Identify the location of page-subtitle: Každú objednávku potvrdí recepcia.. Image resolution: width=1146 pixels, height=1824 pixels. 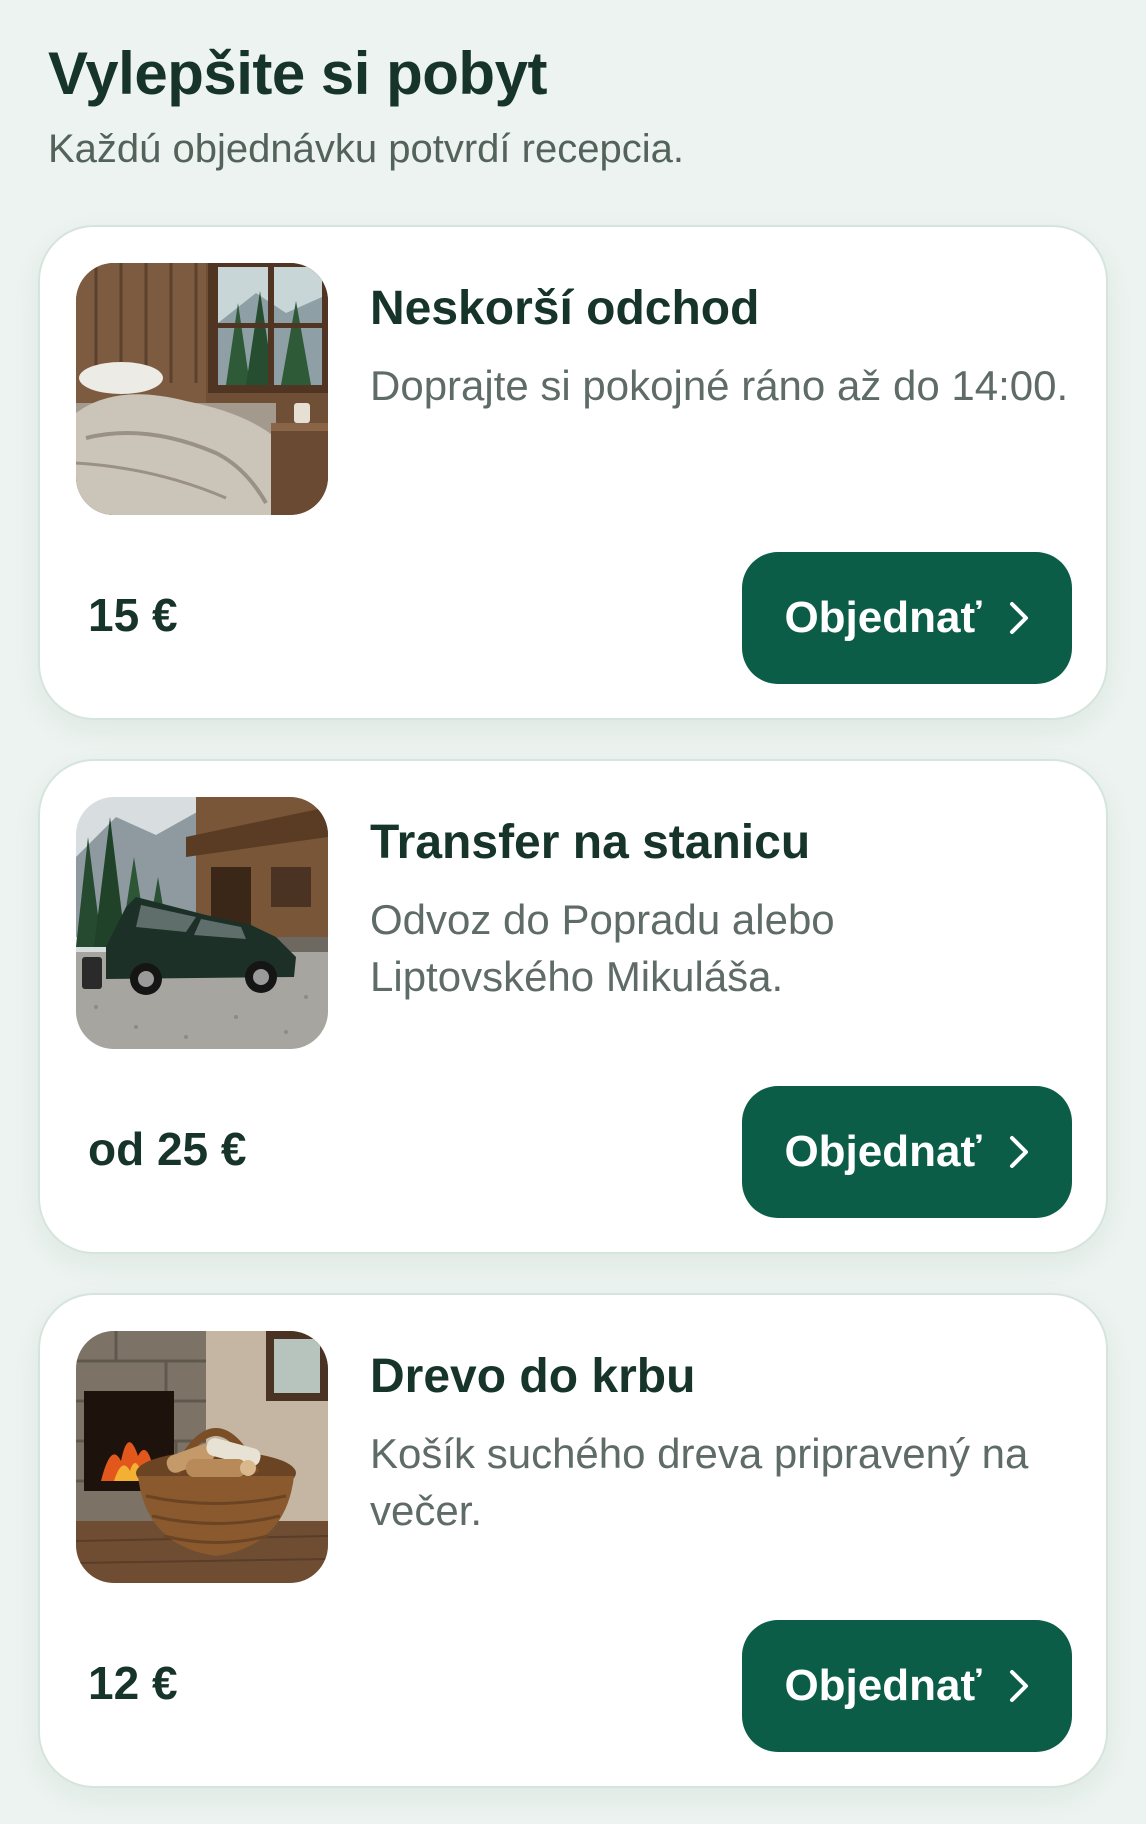
(366, 149).